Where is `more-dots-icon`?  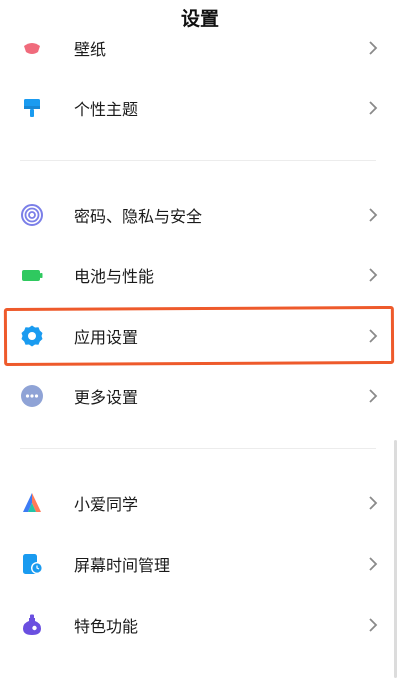
more-dots-icon is located at coordinates (32, 396).